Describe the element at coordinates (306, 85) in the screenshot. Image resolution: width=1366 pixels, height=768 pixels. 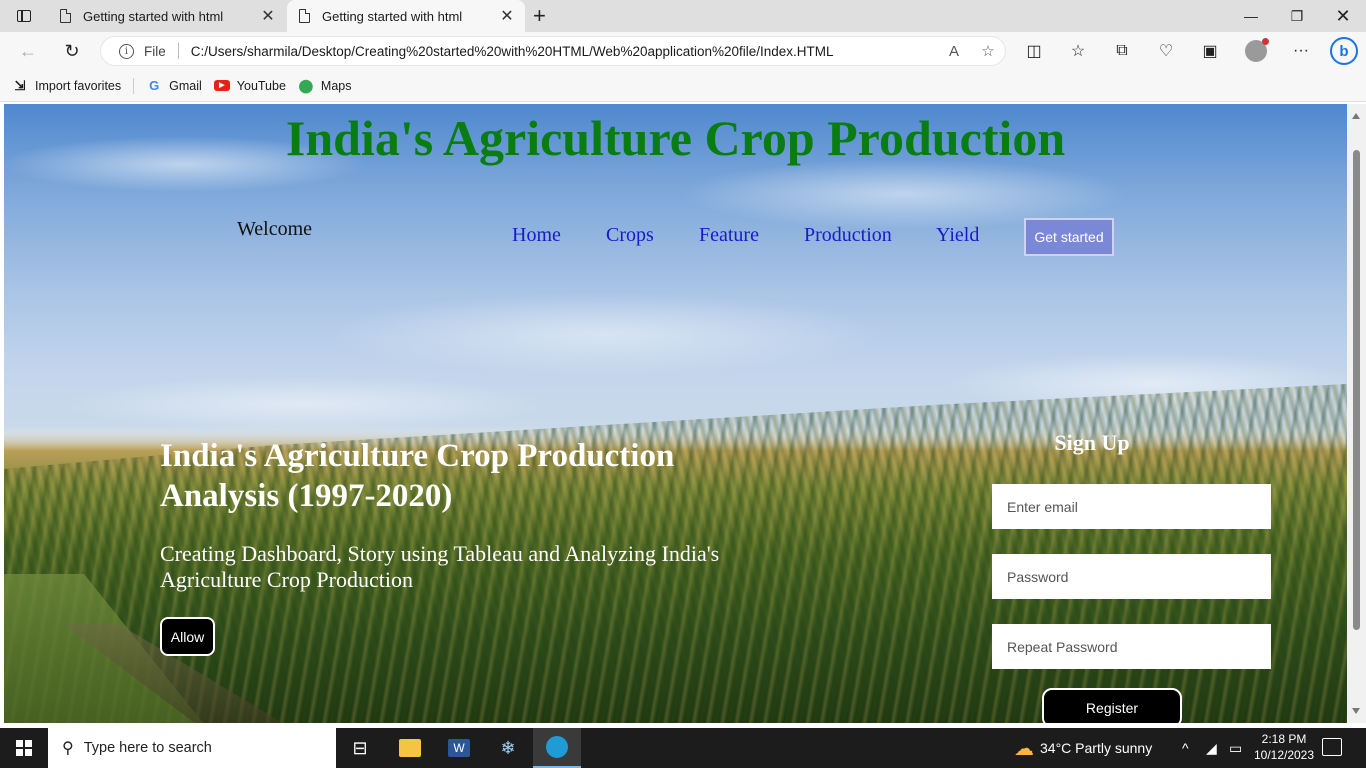
I see `maps-icon: ⬤` at that location.